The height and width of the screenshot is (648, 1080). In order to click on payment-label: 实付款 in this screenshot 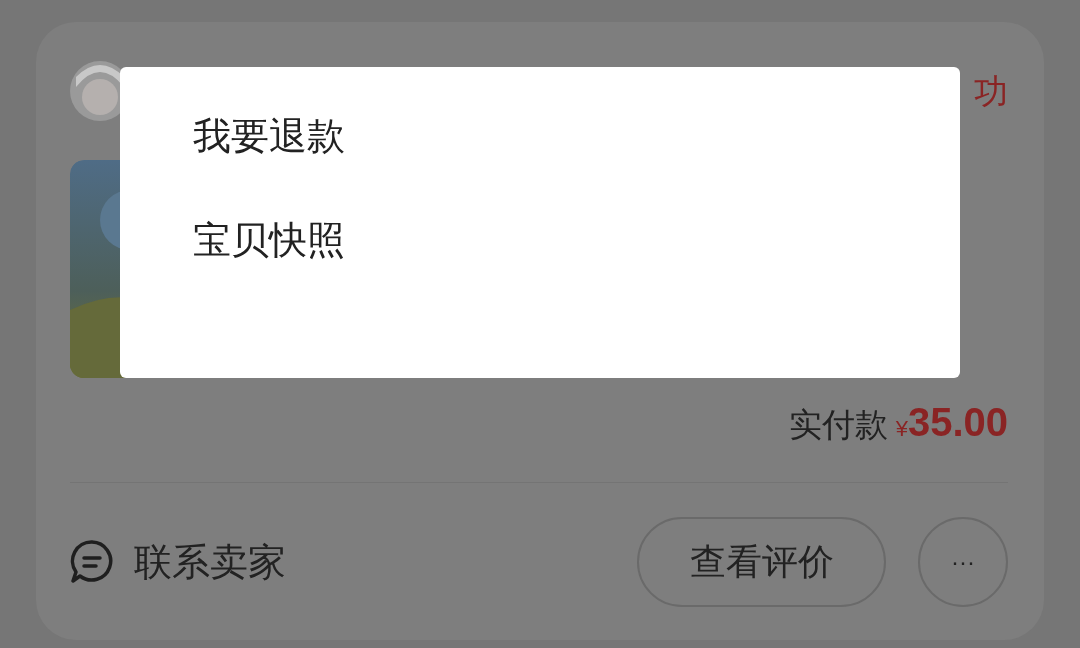, I will do `click(838, 425)`.